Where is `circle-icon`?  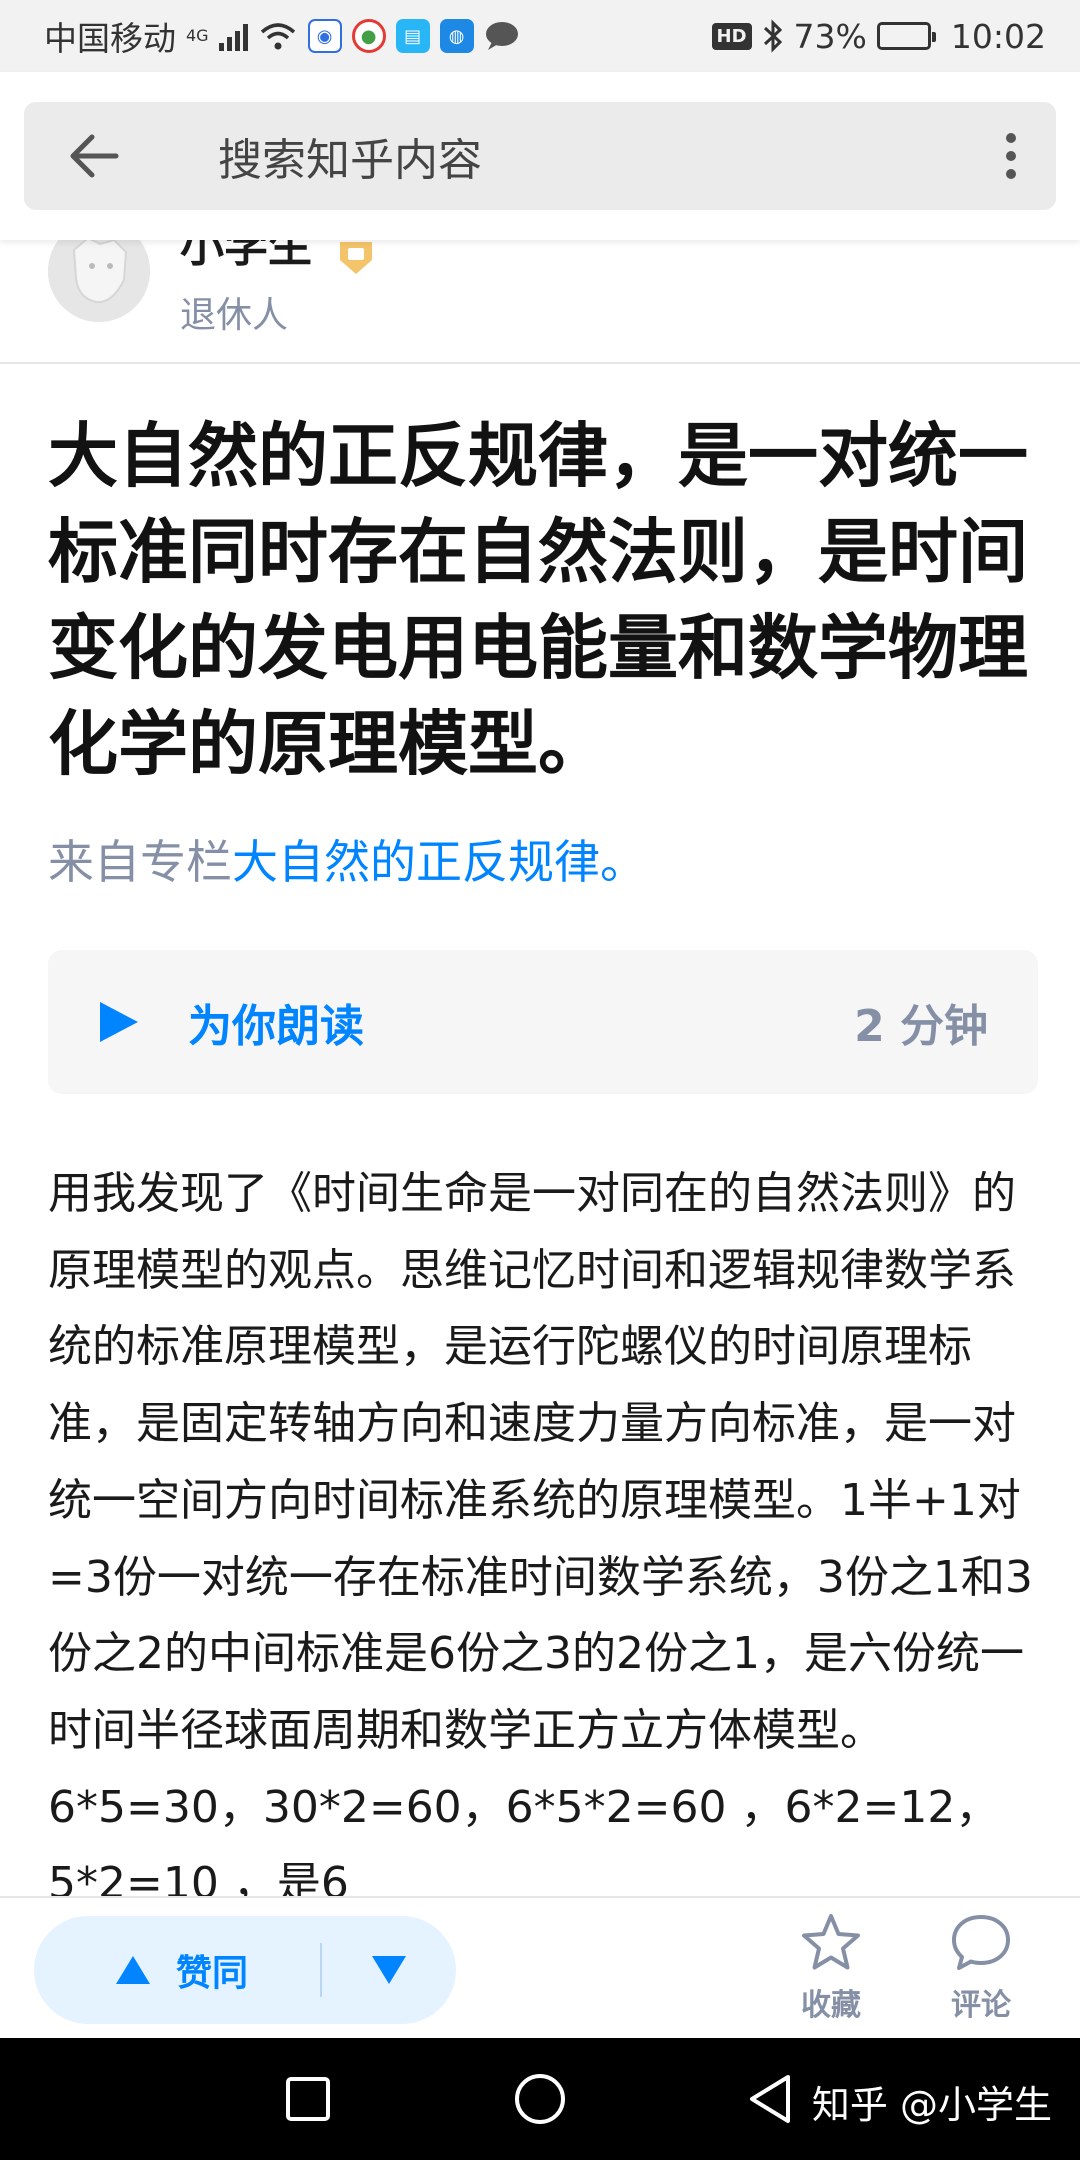 circle-icon is located at coordinates (540, 2099).